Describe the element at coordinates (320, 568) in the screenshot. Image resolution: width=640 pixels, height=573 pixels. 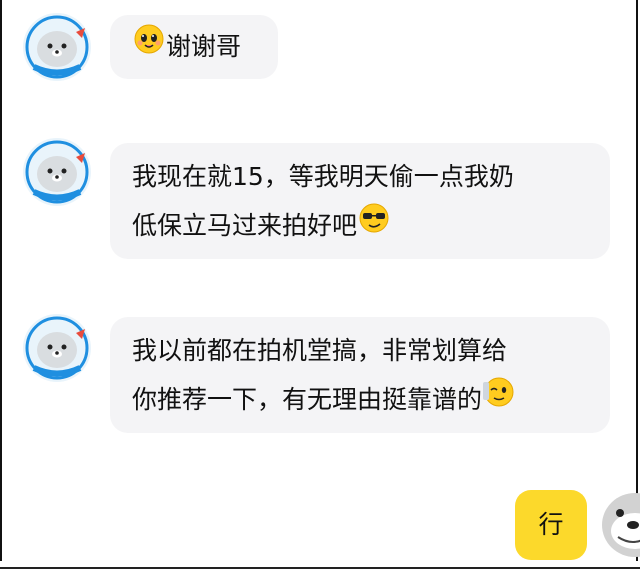
I see `bottom-divider` at that location.